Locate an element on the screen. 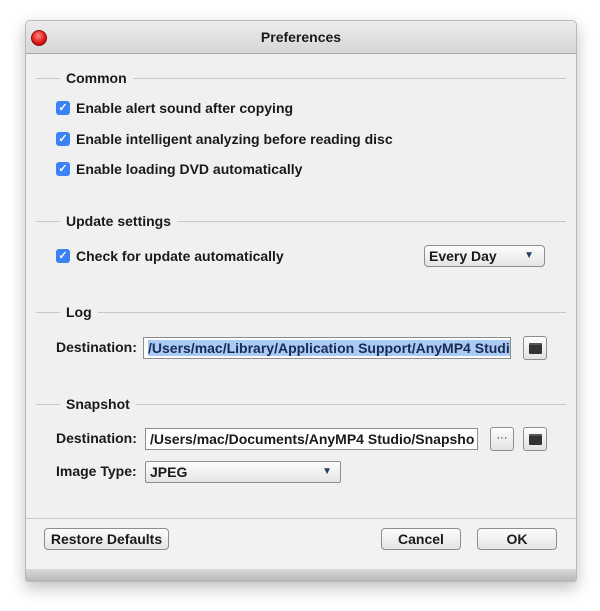  snapshot-browse-button is located at coordinates (535, 439).